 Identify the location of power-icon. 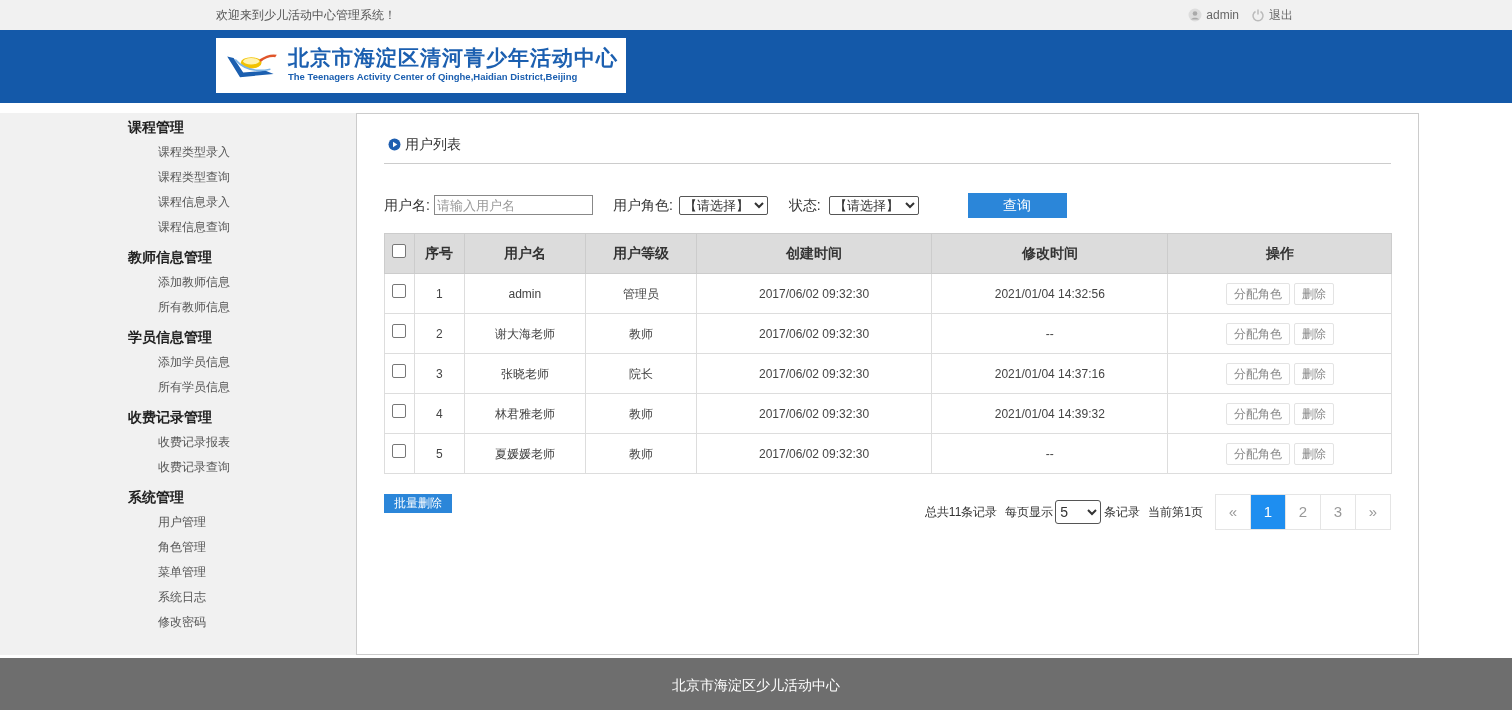
(1258, 15).